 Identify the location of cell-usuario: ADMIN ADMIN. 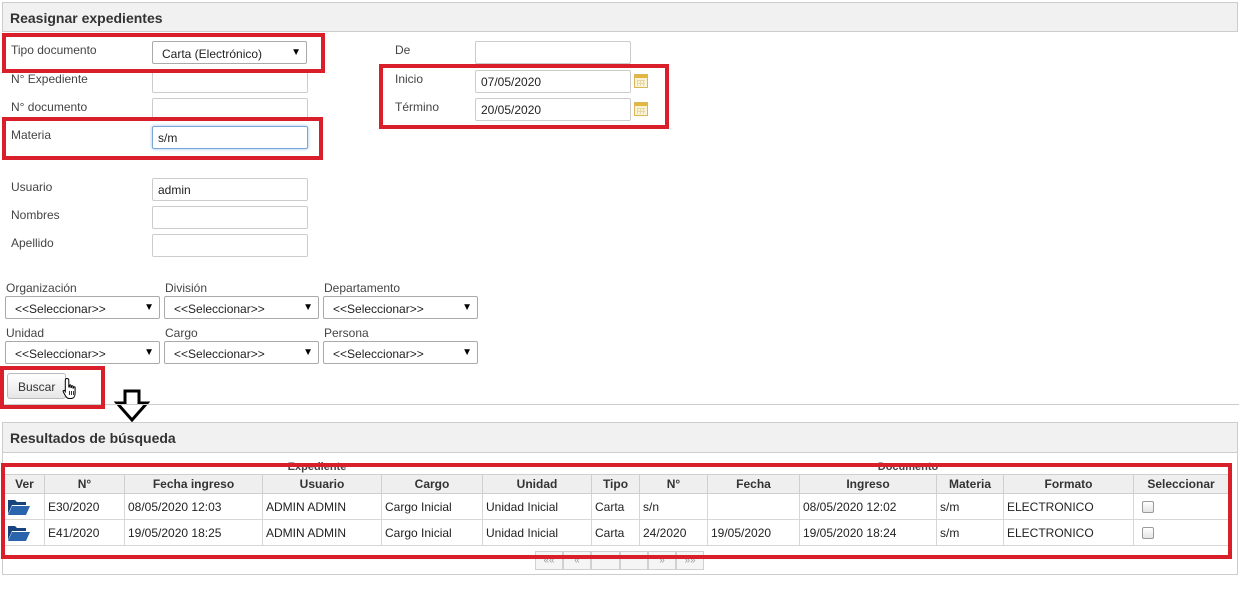
(322, 506).